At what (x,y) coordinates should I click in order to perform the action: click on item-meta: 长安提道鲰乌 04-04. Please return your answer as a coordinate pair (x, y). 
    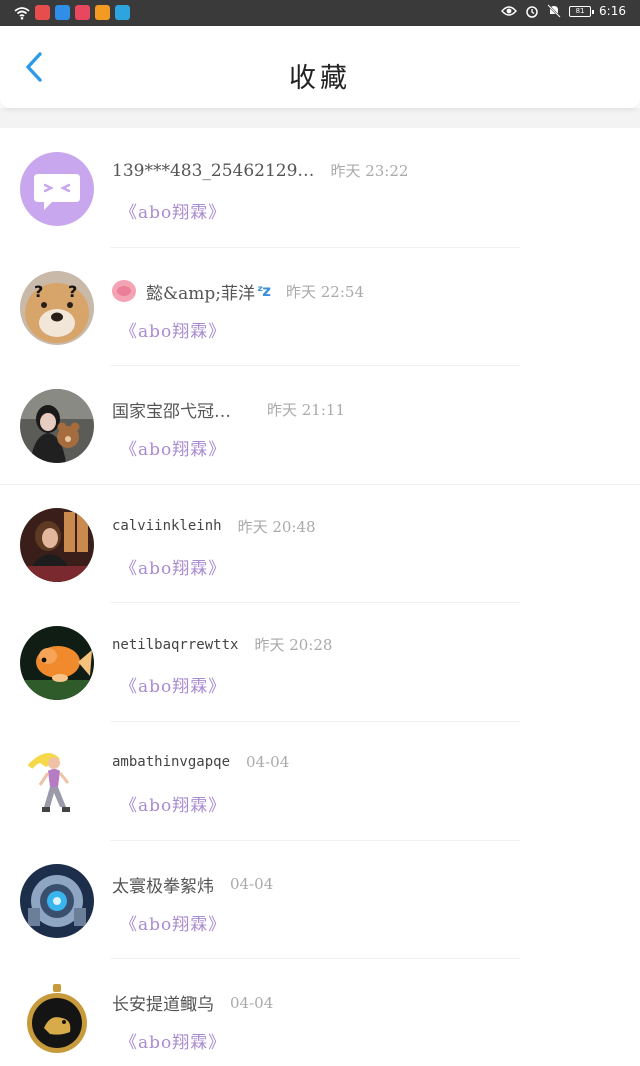
    Looking at the image, I should click on (193, 1003).